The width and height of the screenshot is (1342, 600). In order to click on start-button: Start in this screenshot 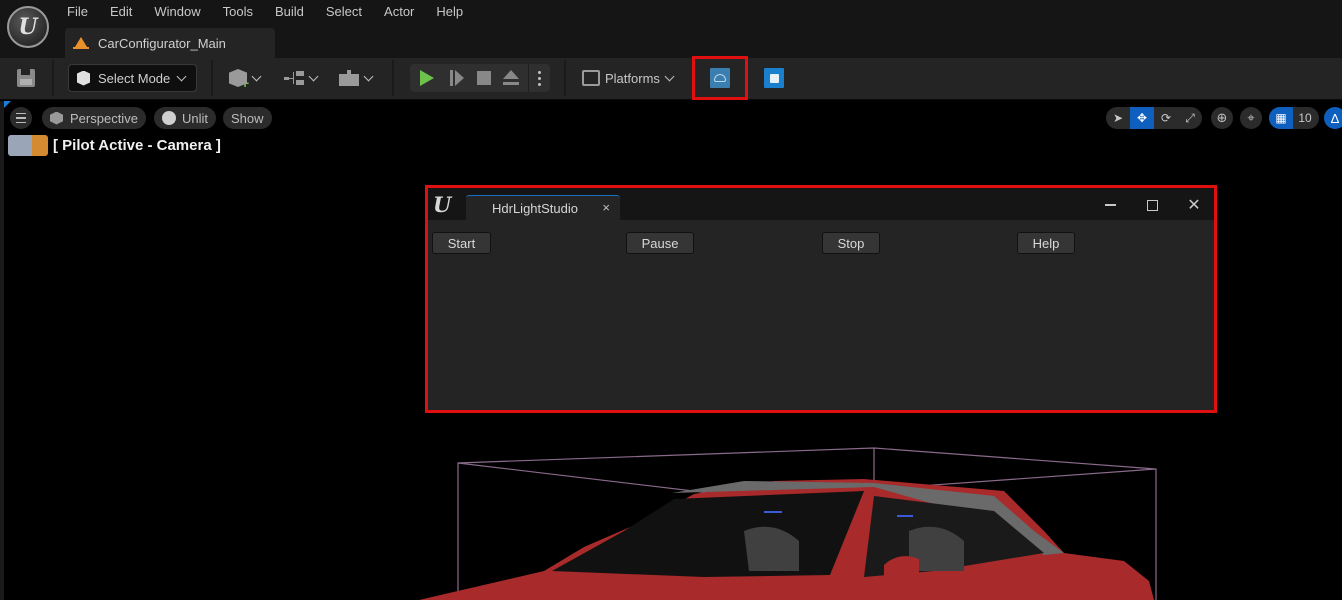, I will do `click(461, 243)`.